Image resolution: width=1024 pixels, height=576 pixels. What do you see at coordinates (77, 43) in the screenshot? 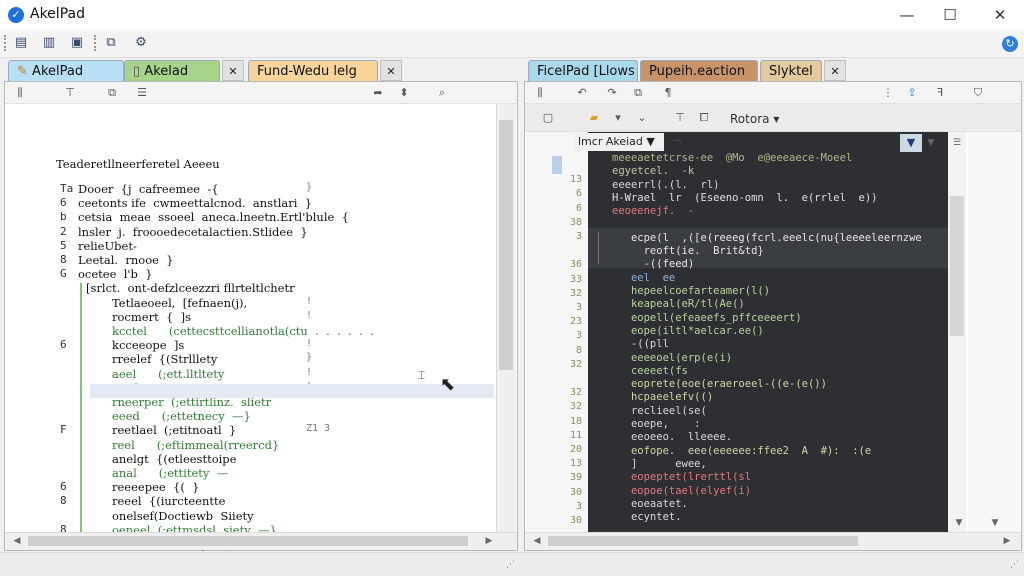
I see `save-icon: ▣` at bounding box center [77, 43].